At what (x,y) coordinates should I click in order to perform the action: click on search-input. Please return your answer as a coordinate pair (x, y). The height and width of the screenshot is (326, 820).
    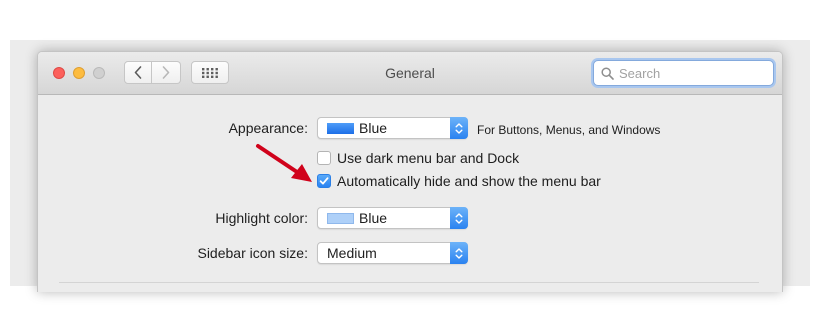
    Looking at the image, I should click on (691, 73).